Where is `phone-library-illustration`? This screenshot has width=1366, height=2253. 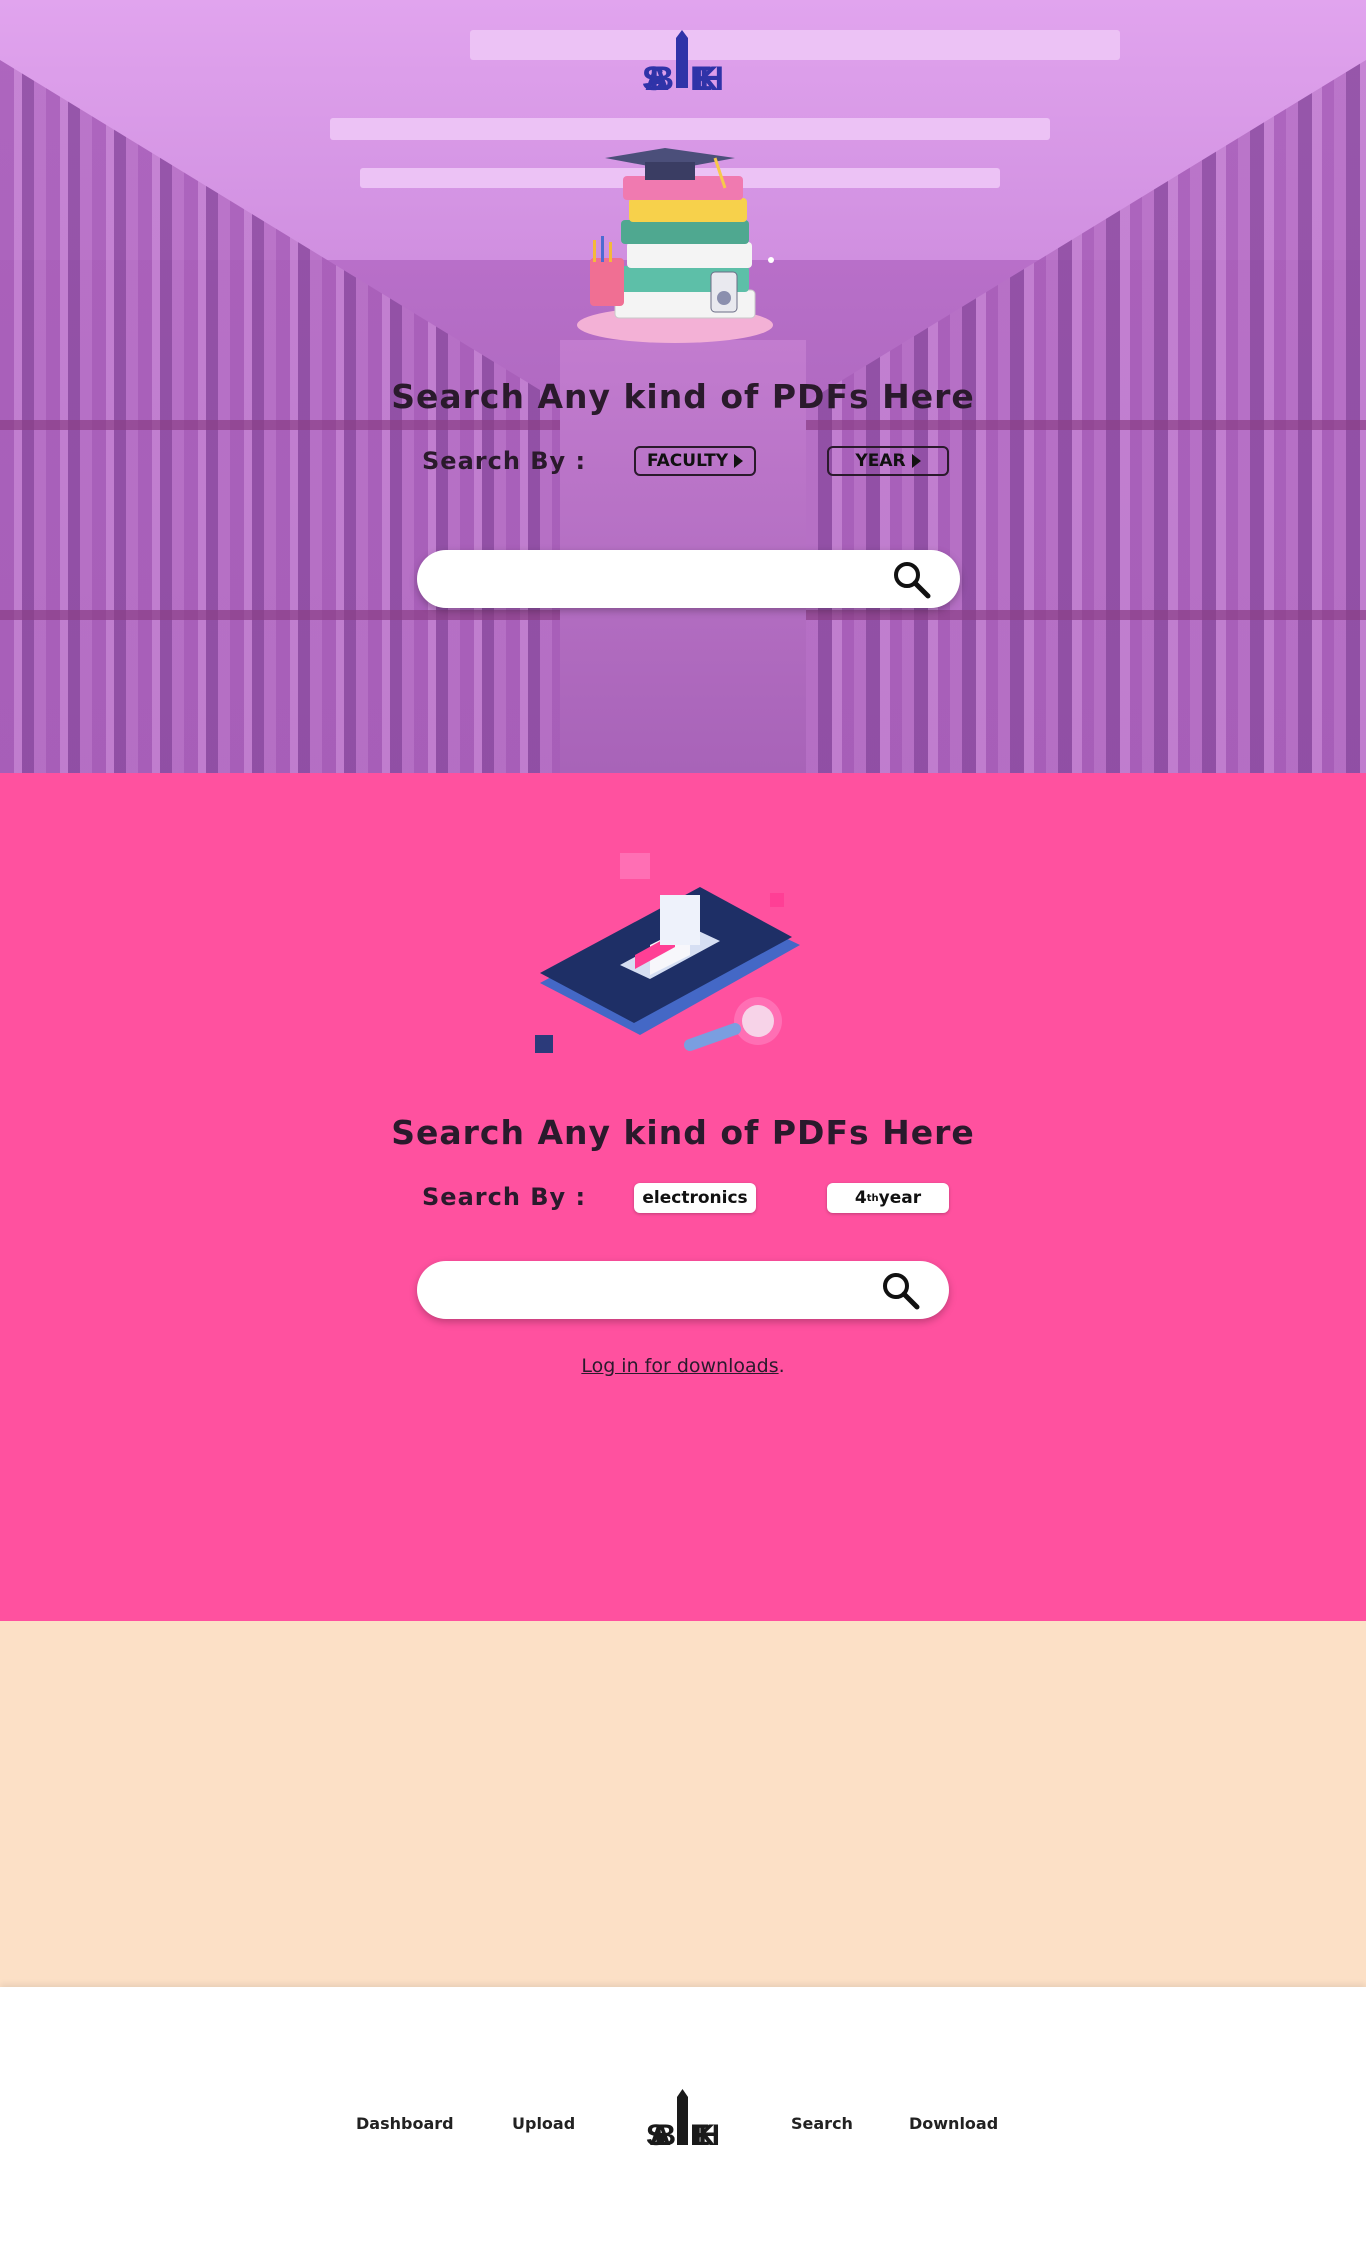 phone-library-illustration is located at coordinates (667, 953).